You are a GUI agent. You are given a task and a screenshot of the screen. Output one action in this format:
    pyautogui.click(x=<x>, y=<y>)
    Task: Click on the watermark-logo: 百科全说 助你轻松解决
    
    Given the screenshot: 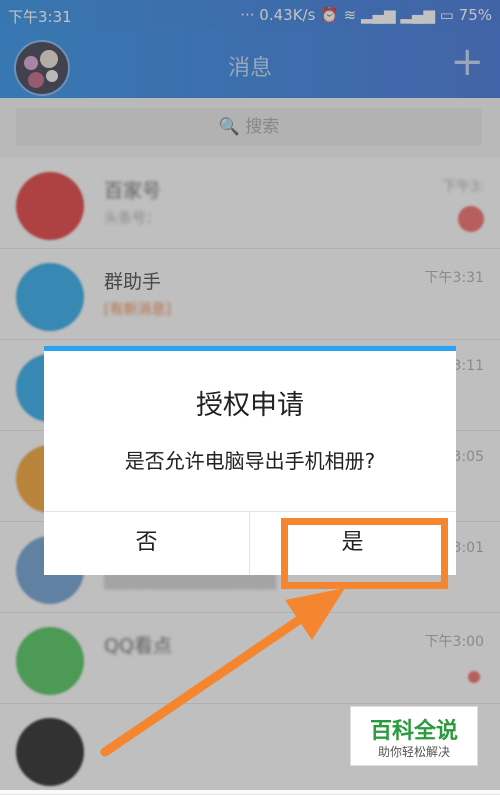 What is the action you would take?
    pyautogui.click(x=414, y=736)
    